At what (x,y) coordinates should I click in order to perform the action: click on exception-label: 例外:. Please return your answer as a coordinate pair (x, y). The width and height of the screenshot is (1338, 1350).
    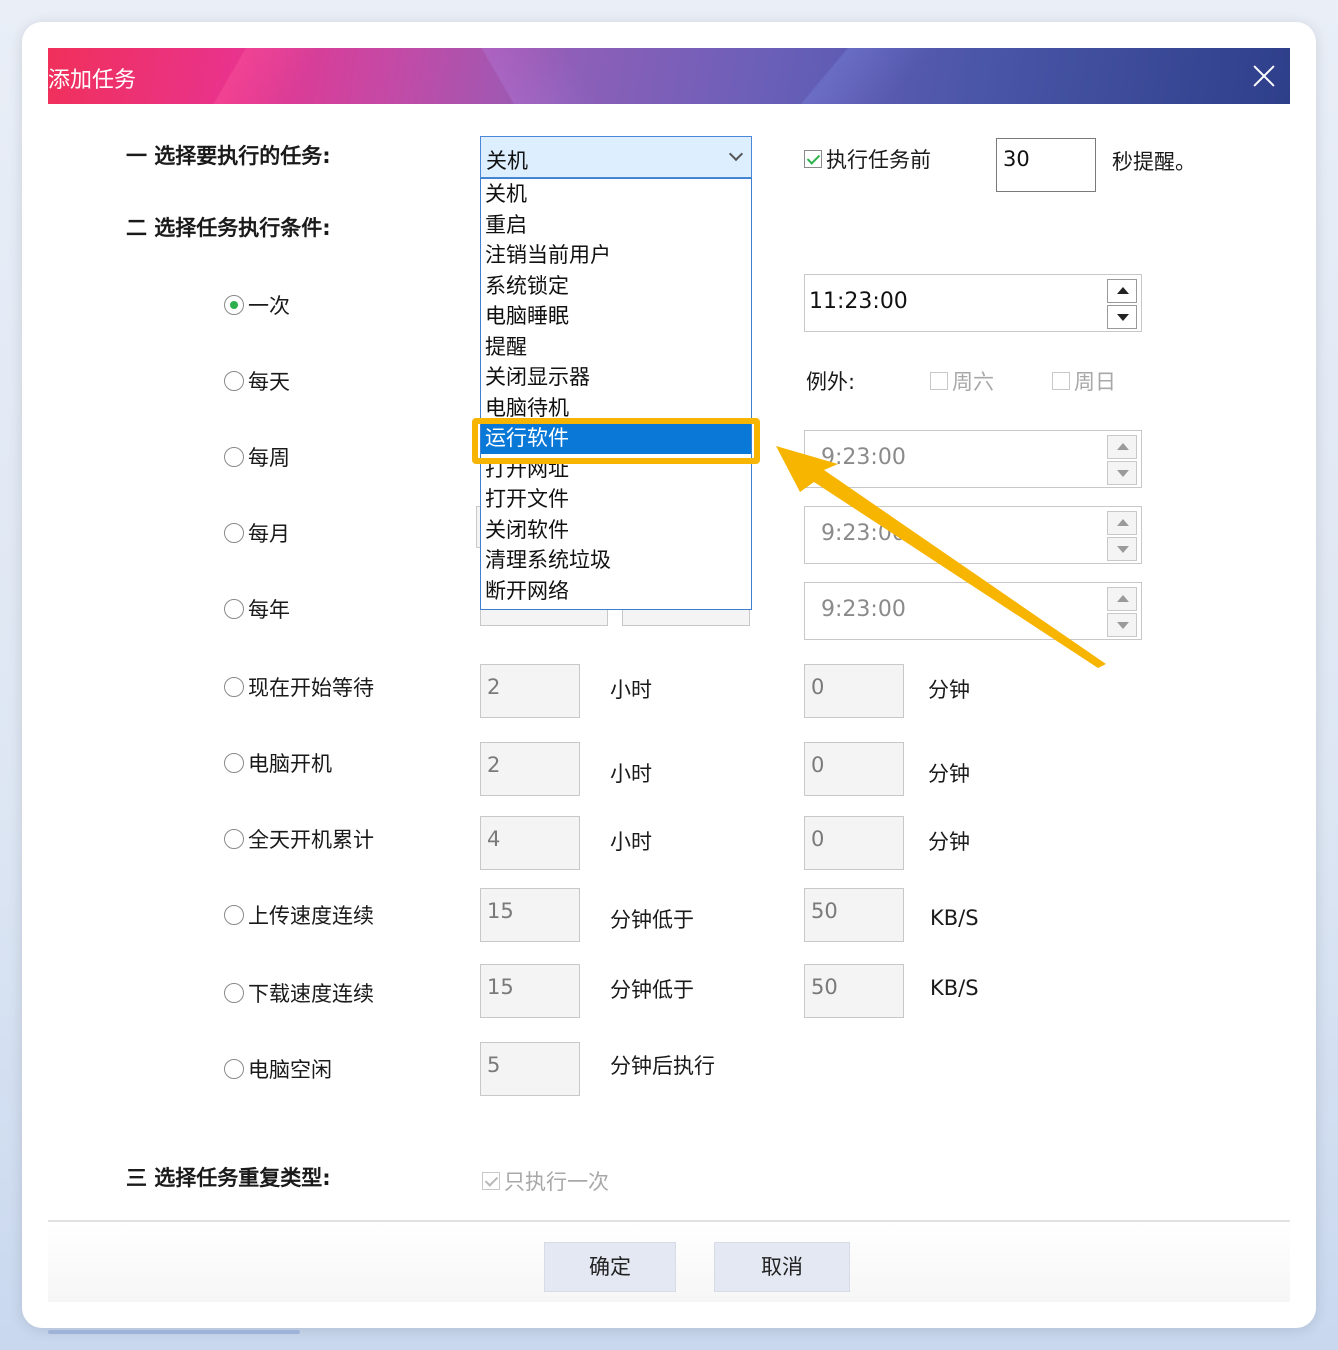
    Looking at the image, I should click on (831, 382).